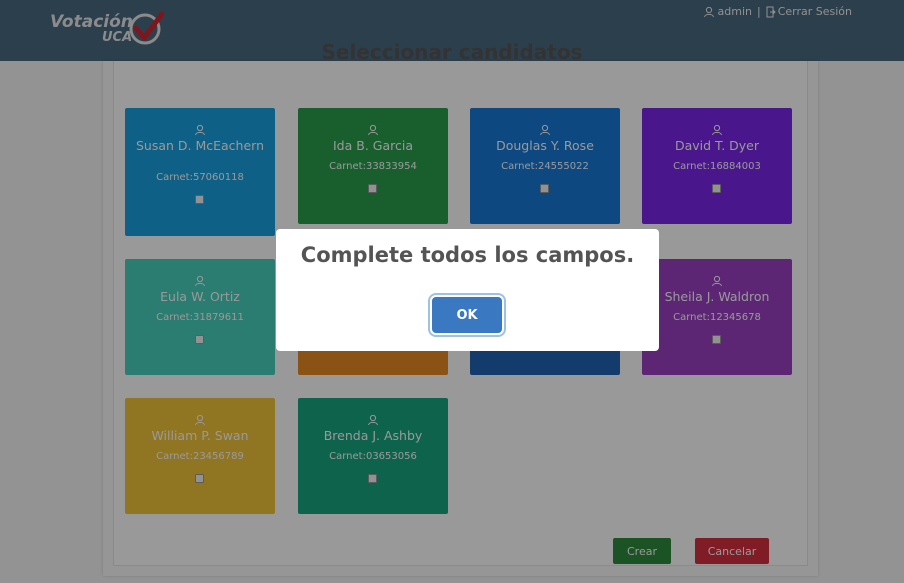 The width and height of the screenshot is (904, 583). What do you see at coordinates (467, 290) in the screenshot?
I see `alert-dialog: Complete todos los campos. OK` at bounding box center [467, 290].